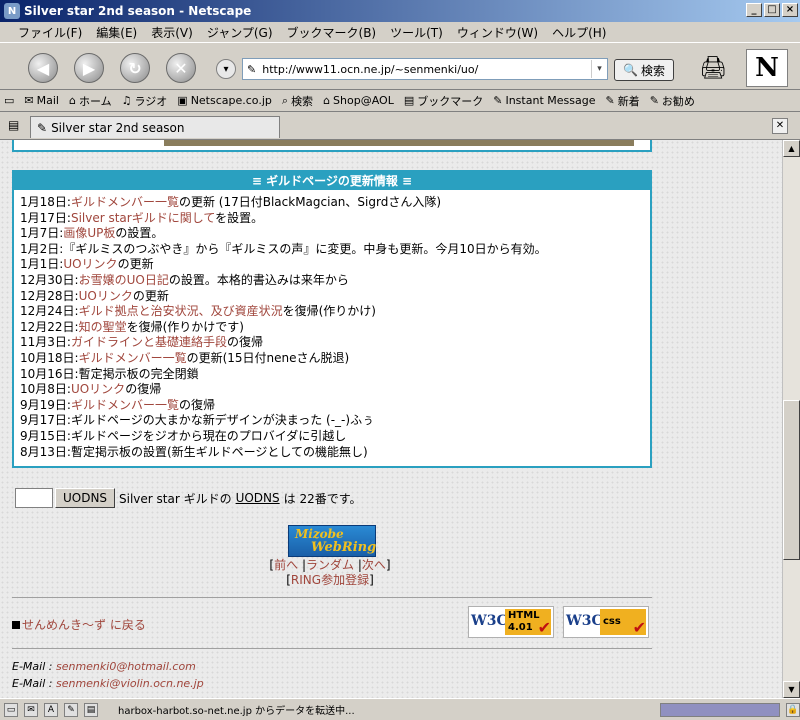  Describe the element at coordinates (672, 101) in the screenshot. I see `bookmark-recommend: ✎ お勧め` at that location.